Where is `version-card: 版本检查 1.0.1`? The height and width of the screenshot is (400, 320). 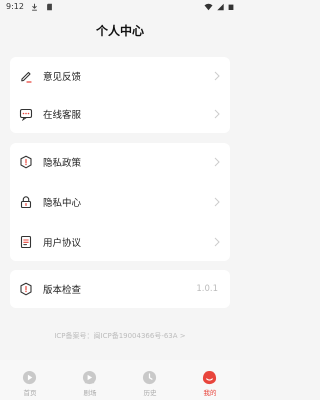 version-card: 版本检查 1.0.1 is located at coordinates (120, 289).